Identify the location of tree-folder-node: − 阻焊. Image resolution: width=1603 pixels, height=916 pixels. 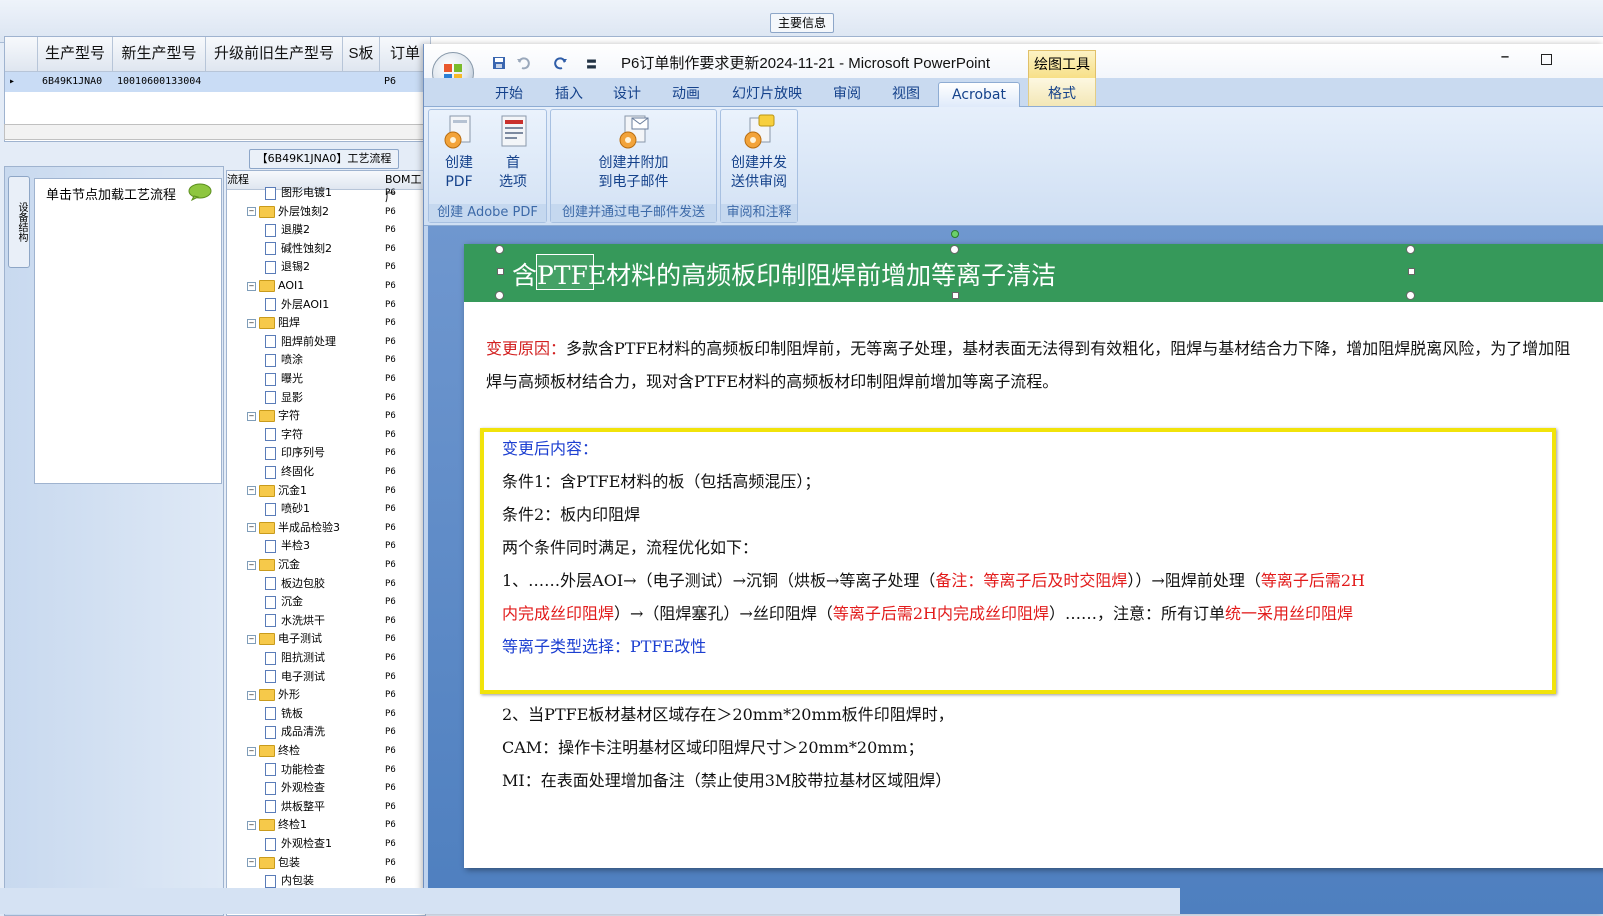
(273, 323).